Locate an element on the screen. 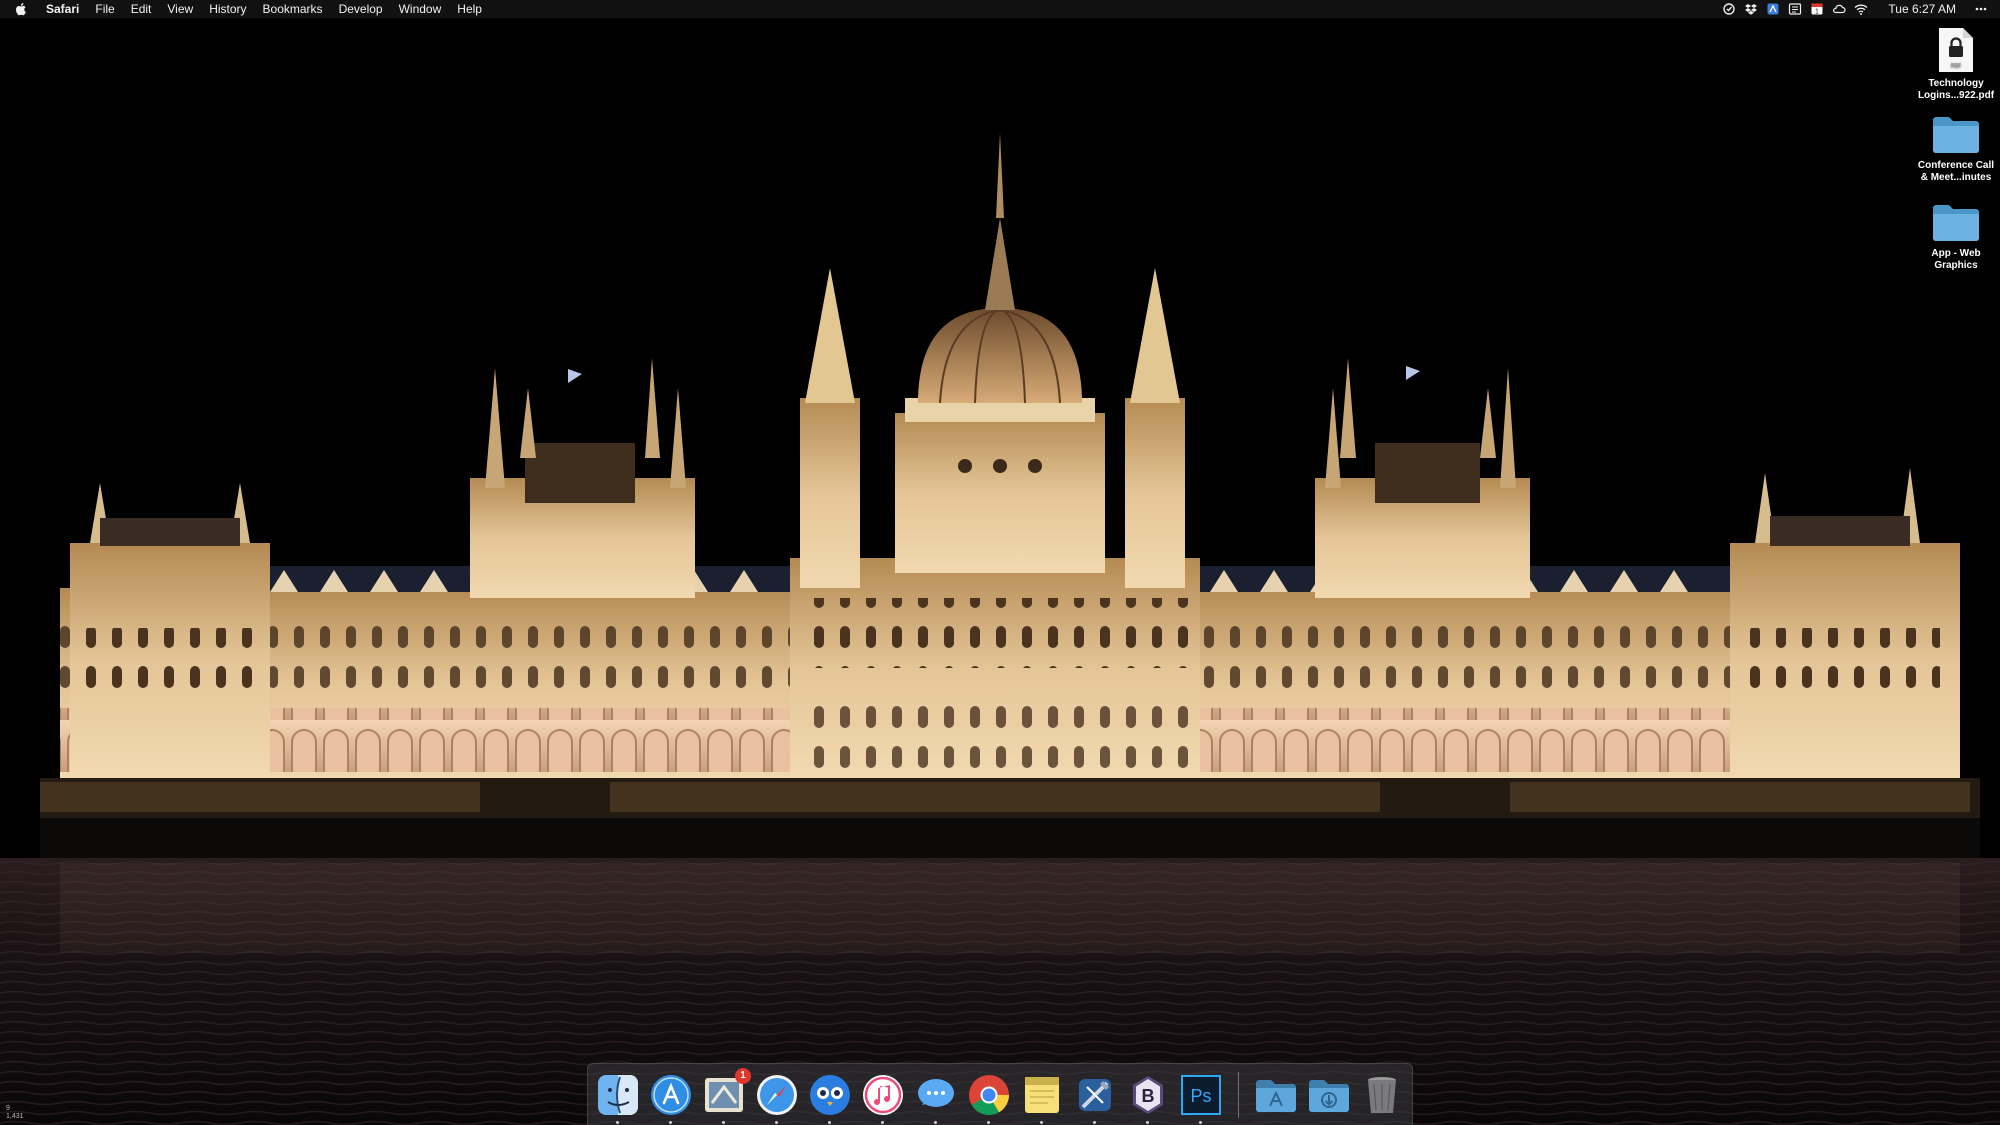 The height and width of the screenshot is (1125, 2000). readout-line2: 1,431 is located at coordinates (15, 1116).